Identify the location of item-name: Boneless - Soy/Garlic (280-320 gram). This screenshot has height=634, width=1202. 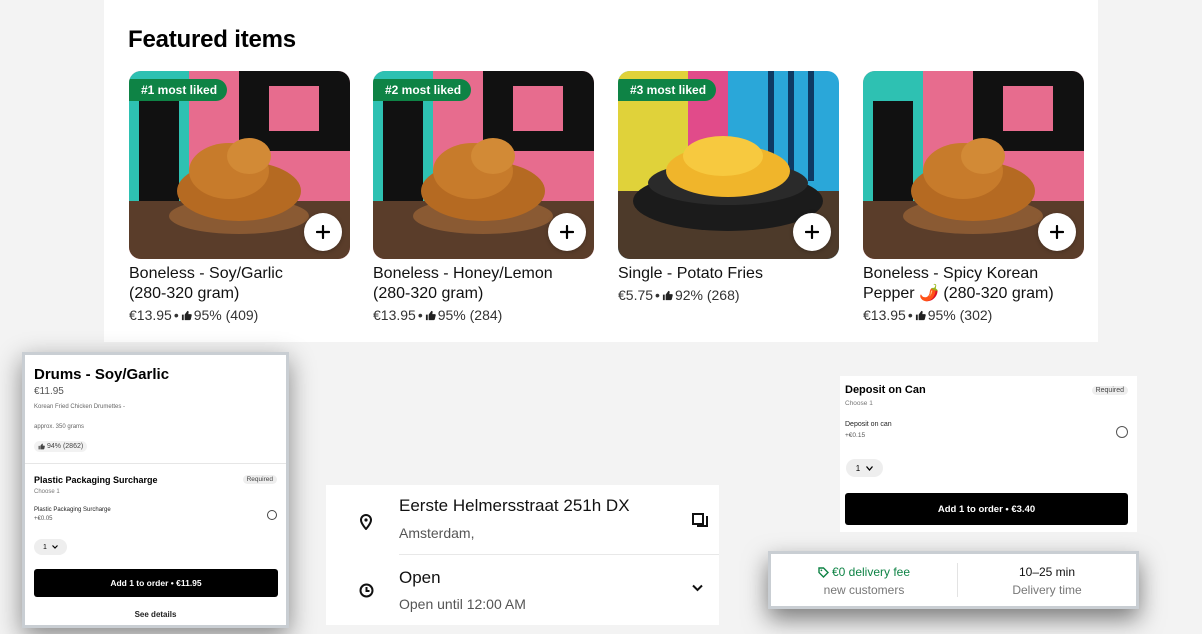
(206, 283).